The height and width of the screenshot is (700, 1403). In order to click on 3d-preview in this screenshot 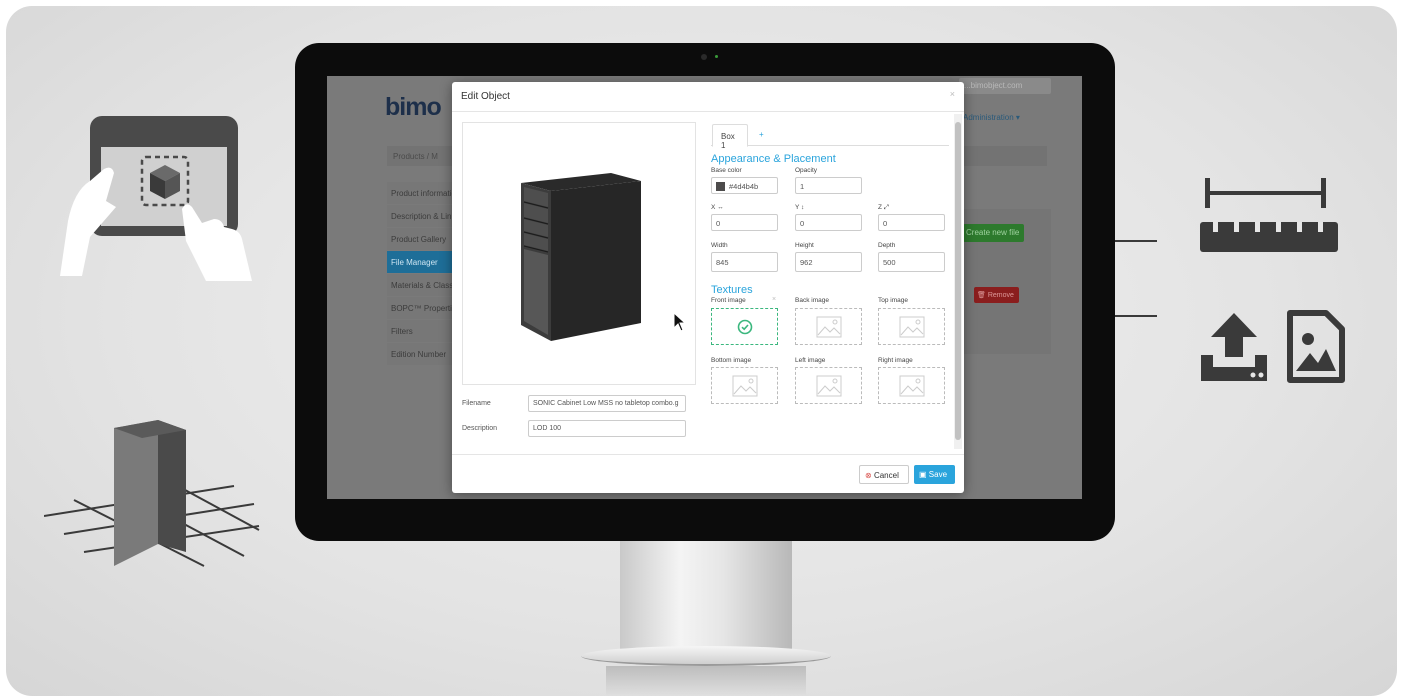, I will do `click(579, 253)`.